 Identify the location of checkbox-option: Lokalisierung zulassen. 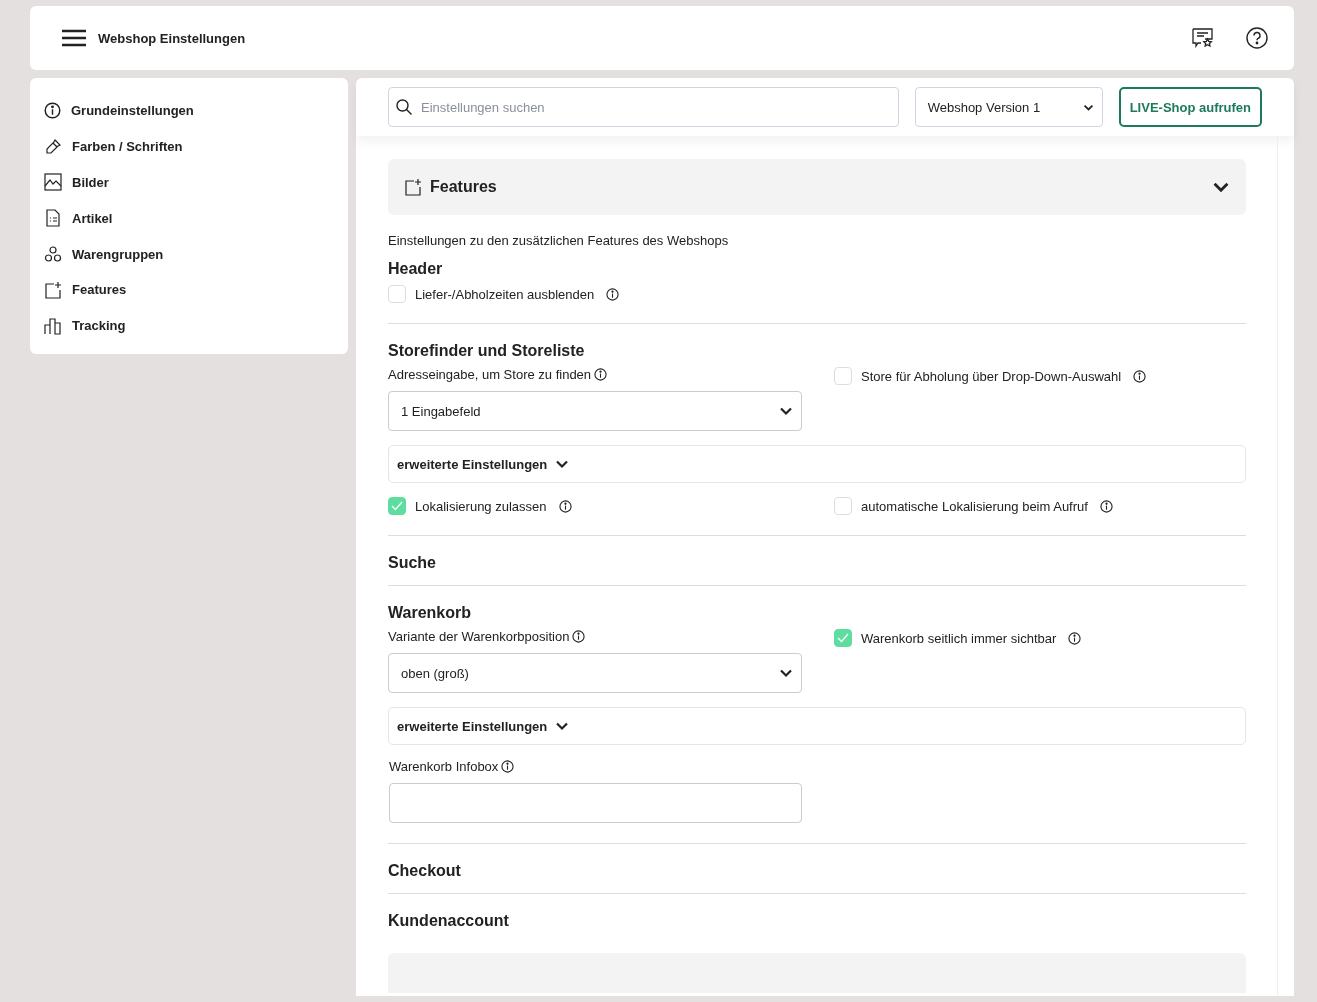
(611, 506).